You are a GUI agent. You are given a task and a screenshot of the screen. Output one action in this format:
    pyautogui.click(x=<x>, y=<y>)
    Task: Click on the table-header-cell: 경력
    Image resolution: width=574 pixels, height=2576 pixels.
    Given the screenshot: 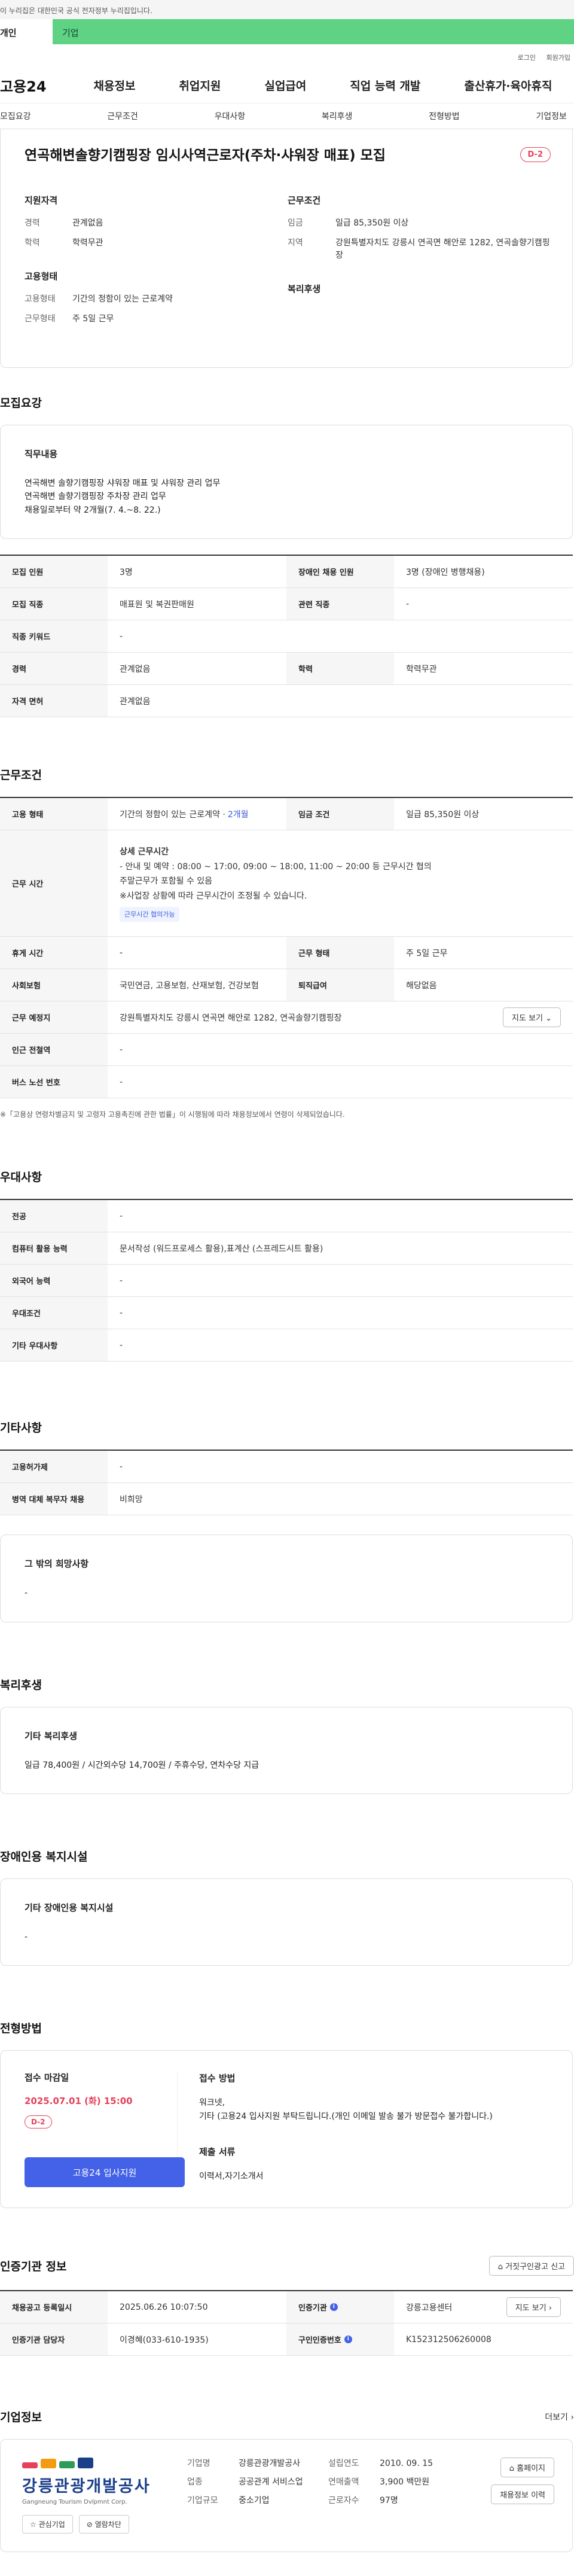 What is the action you would take?
    pyautogui.click(x=54, y=669)
    